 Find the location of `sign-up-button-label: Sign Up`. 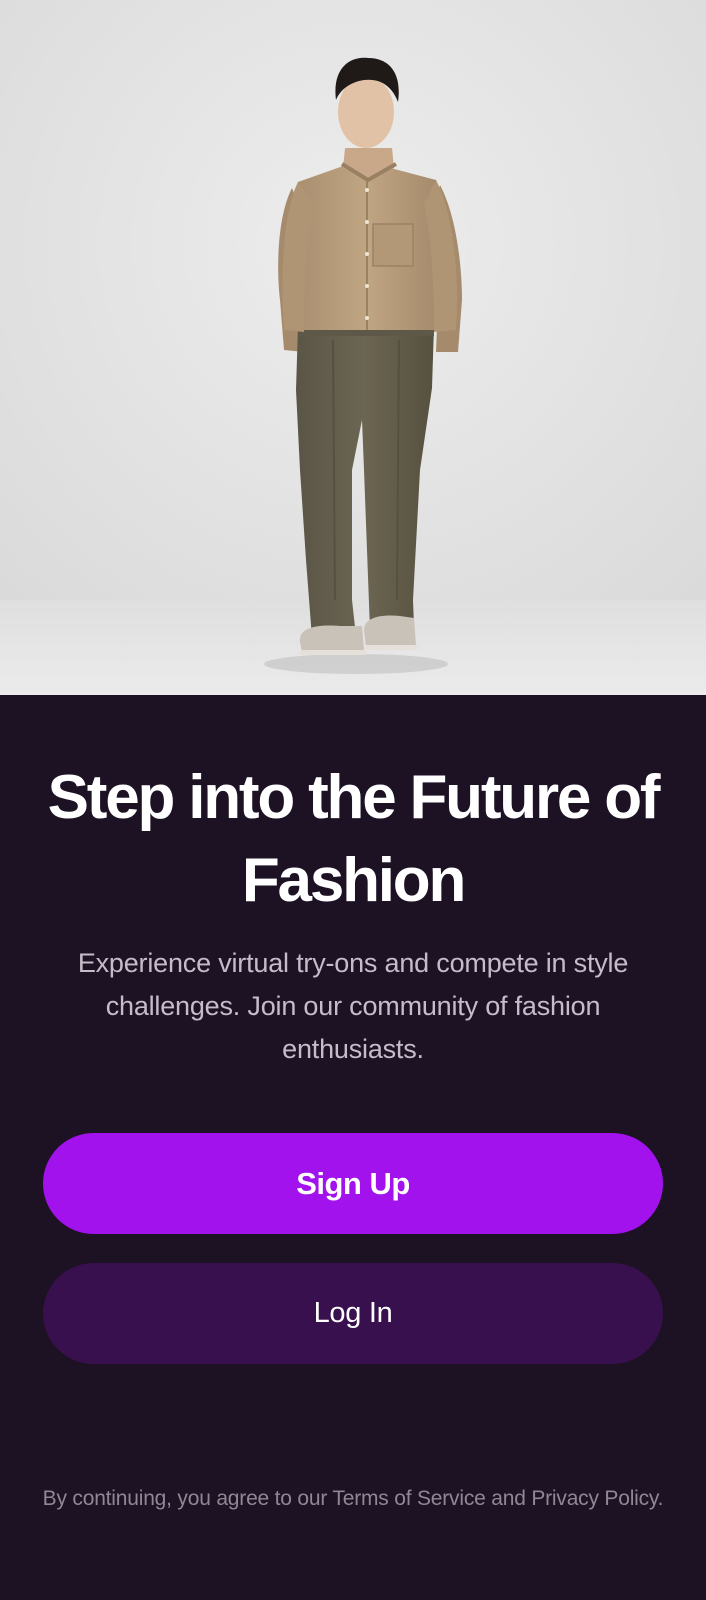

sign-up-button-label: Sign Up is located at coordinates (353, 1183).